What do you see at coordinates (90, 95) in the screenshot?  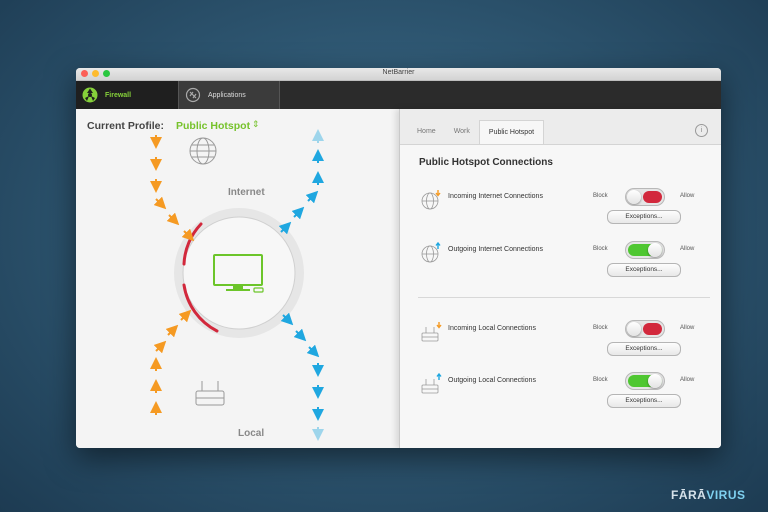 I see `firewall-icon` at bounding box center [90, 95].